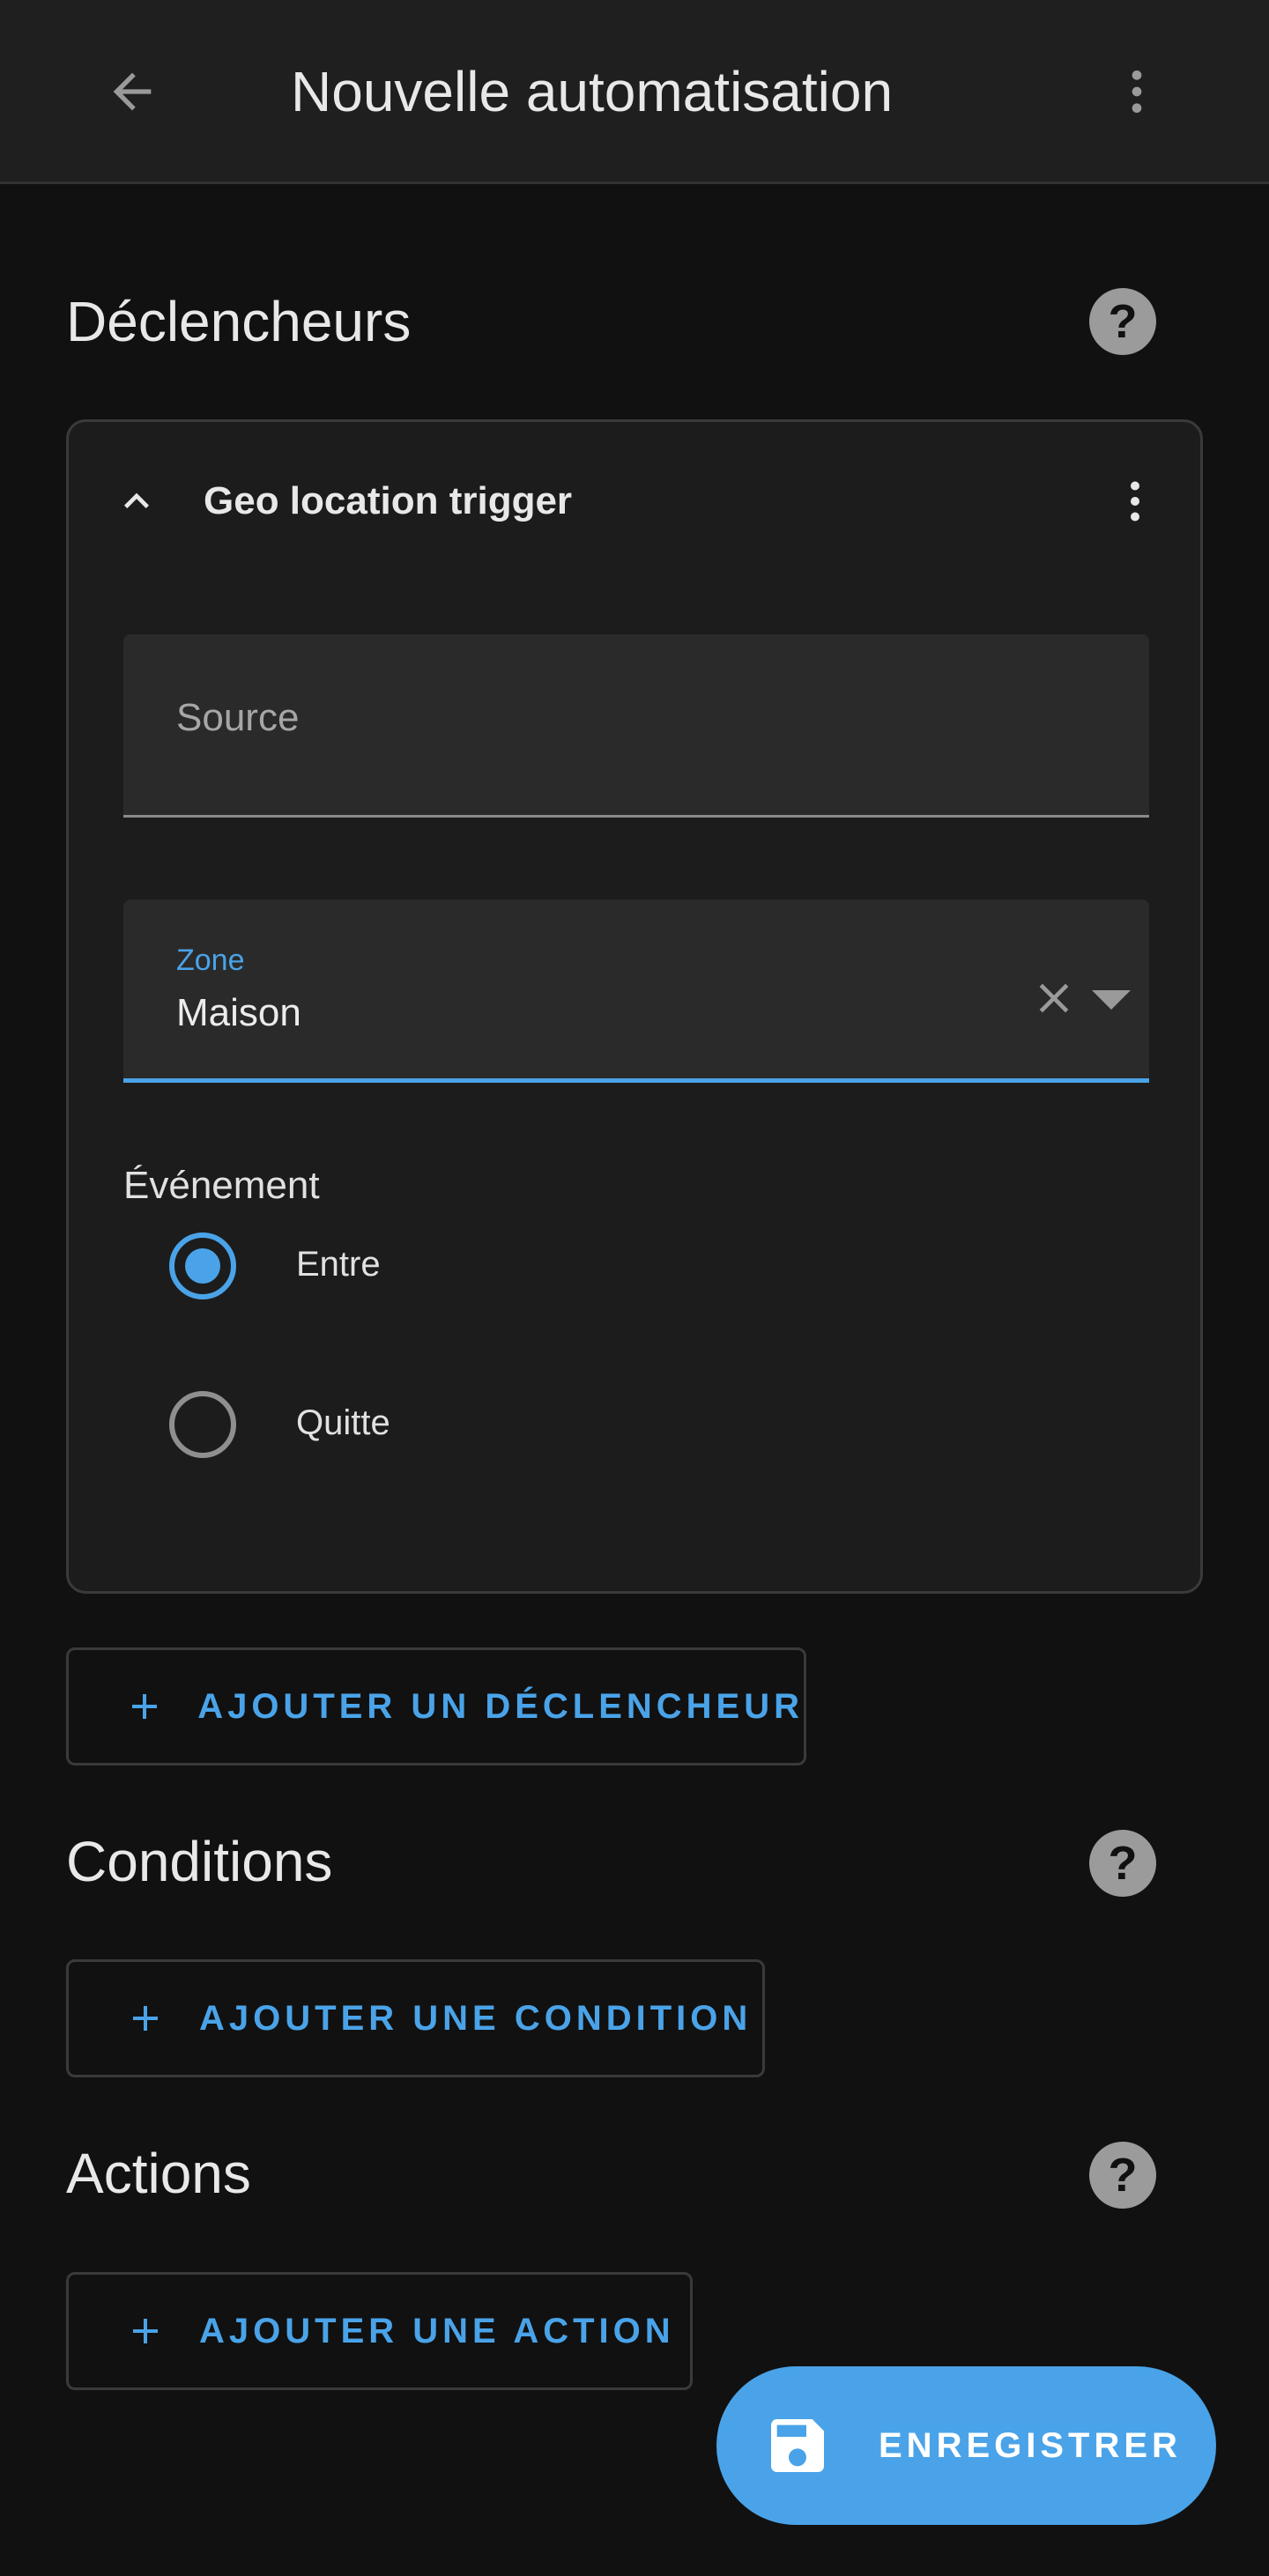 The image size is (1269, 2576). Describe the element at coordinates (238, 1013) in the screenshot. I see `zone-value: Maison` at that location.